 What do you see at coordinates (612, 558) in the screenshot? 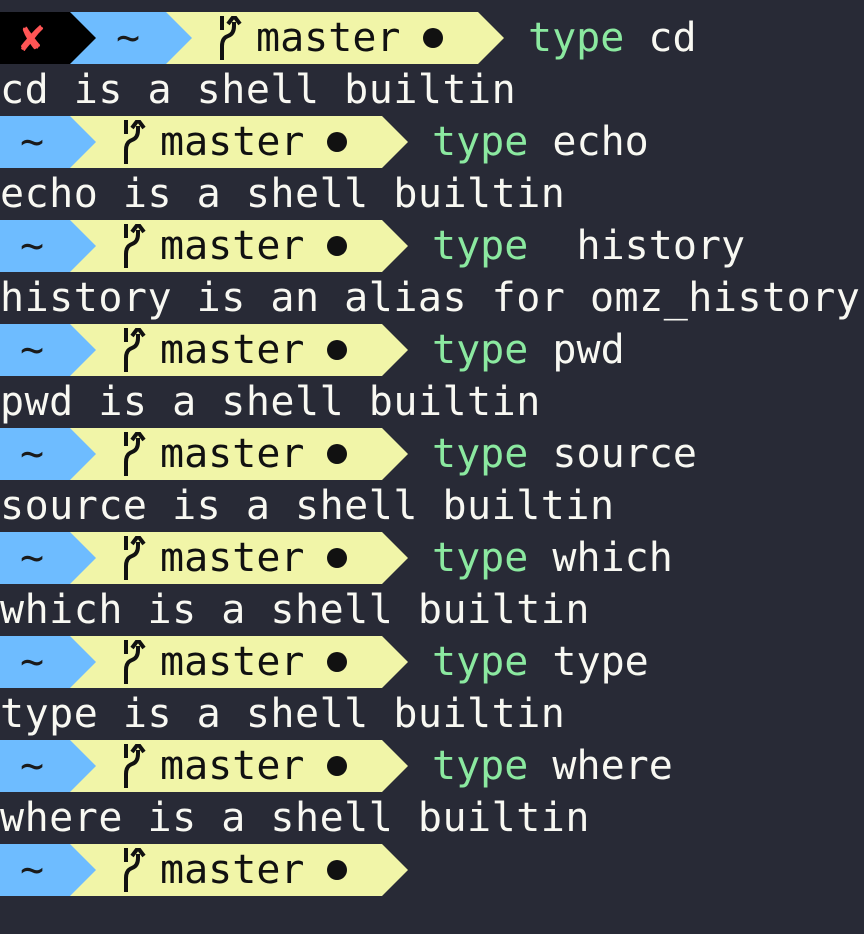
I see `command-argument: which` at bounding box center [612, 558].